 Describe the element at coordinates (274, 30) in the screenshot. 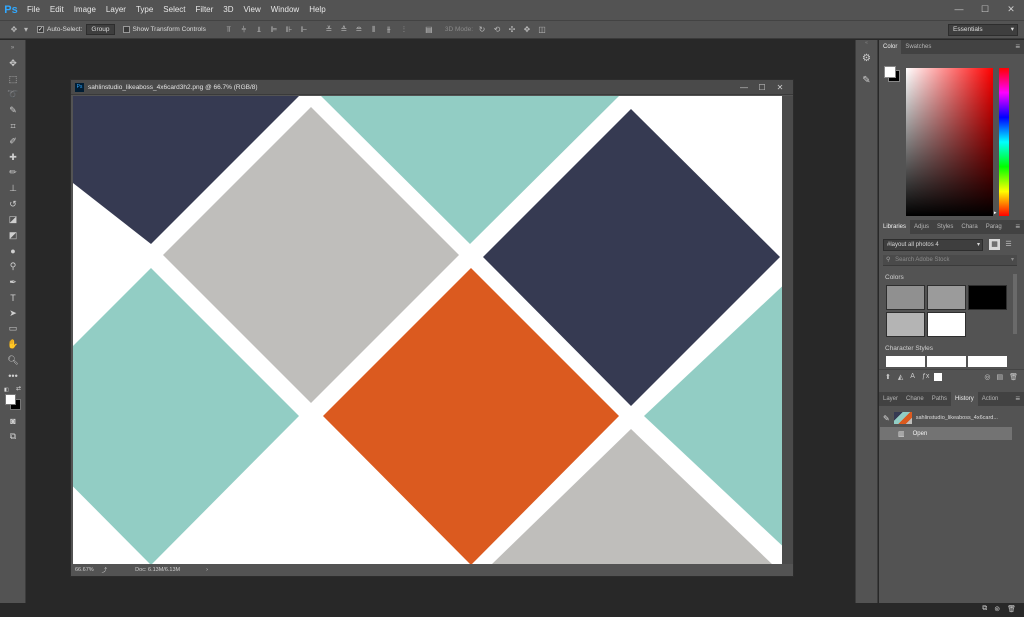

I see `align-left-icon: ⊫` at that location.